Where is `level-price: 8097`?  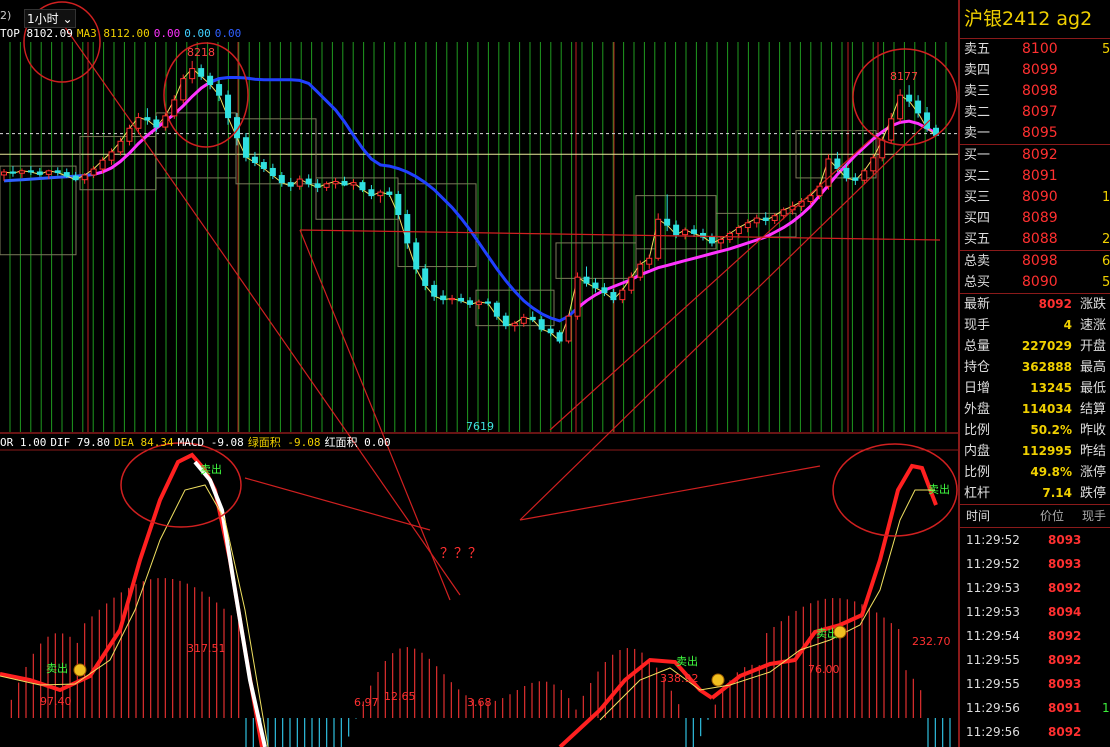
level-price: 8097 is located at coordinates (1040, 112).